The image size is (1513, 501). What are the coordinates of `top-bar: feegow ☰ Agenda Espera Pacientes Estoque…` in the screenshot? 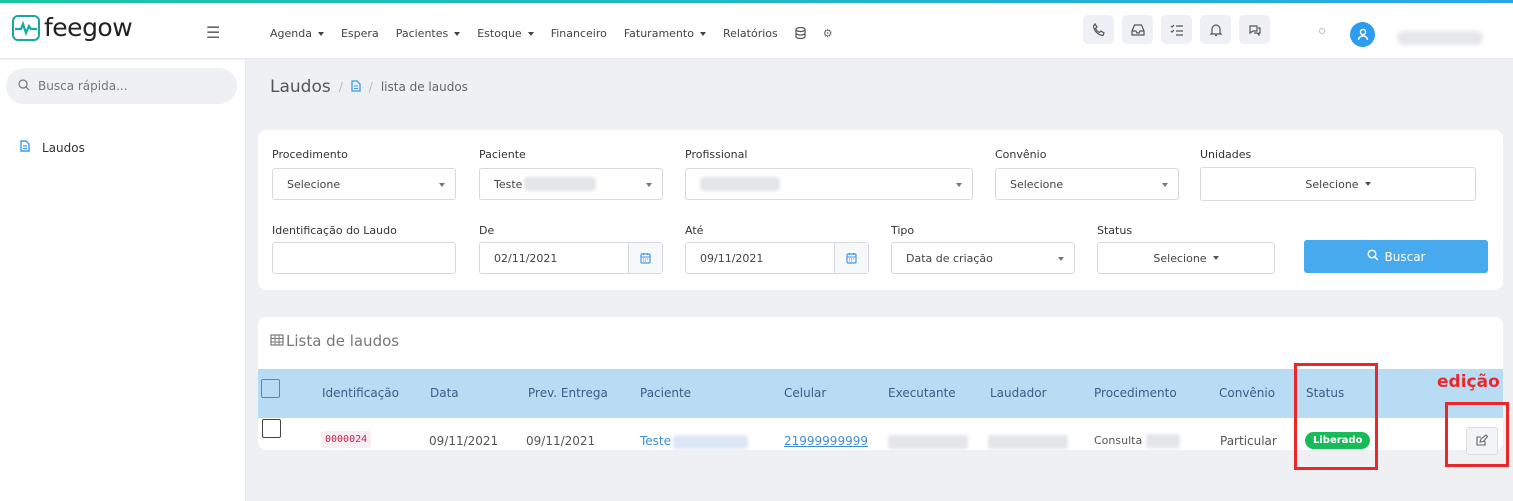 It's located at (756, 31).